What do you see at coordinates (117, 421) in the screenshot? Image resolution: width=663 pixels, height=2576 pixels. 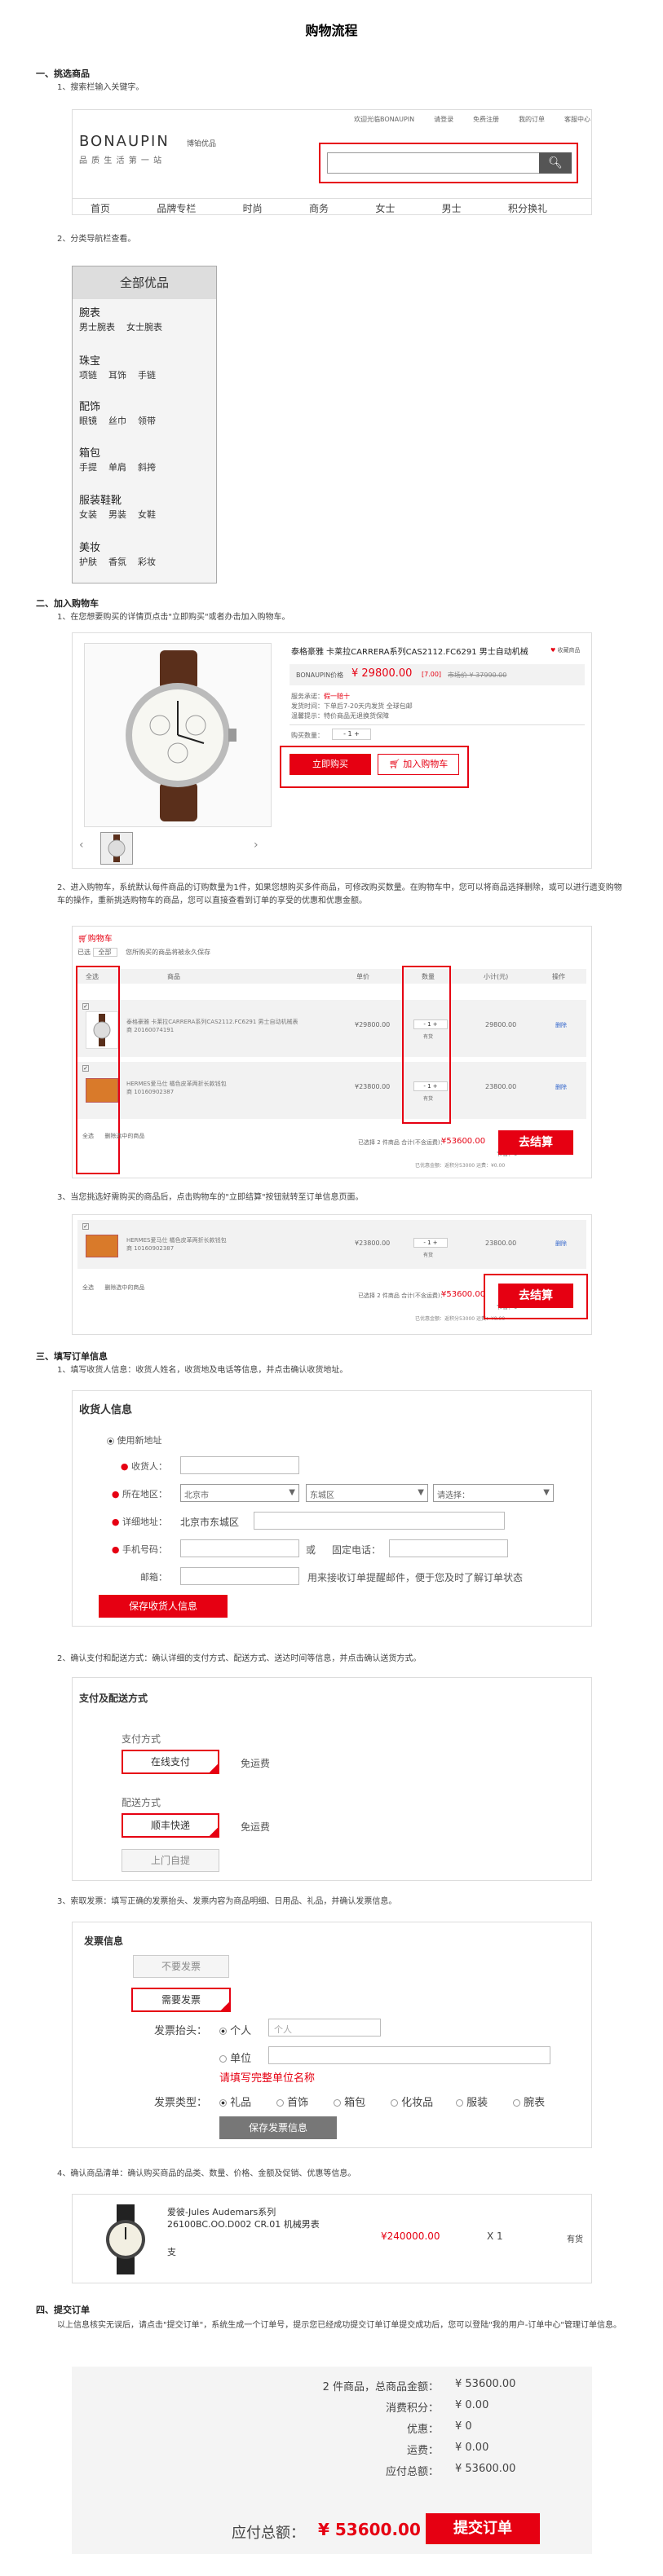 I see `category-subs: 眼镜 丝巾 领带` at bounding box center [117, 421].